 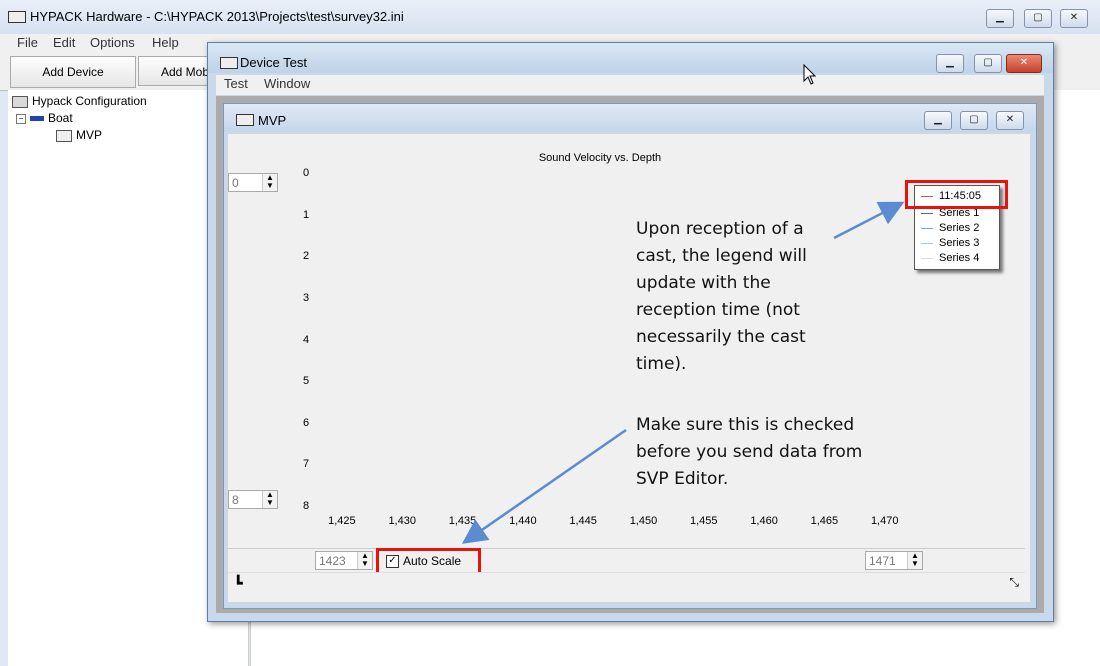 I want to click on legend-arrow-icon, so click(x=869, y=220).